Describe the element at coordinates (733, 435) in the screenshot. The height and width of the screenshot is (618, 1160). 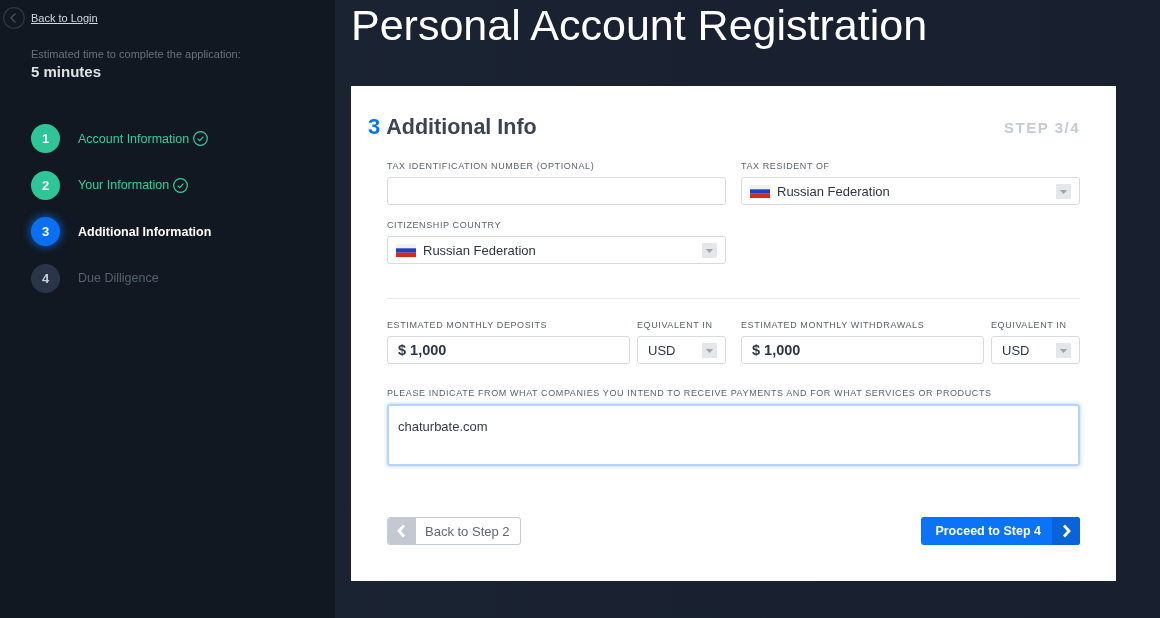
I see `description-textarea: chaturbate.com` at that location.